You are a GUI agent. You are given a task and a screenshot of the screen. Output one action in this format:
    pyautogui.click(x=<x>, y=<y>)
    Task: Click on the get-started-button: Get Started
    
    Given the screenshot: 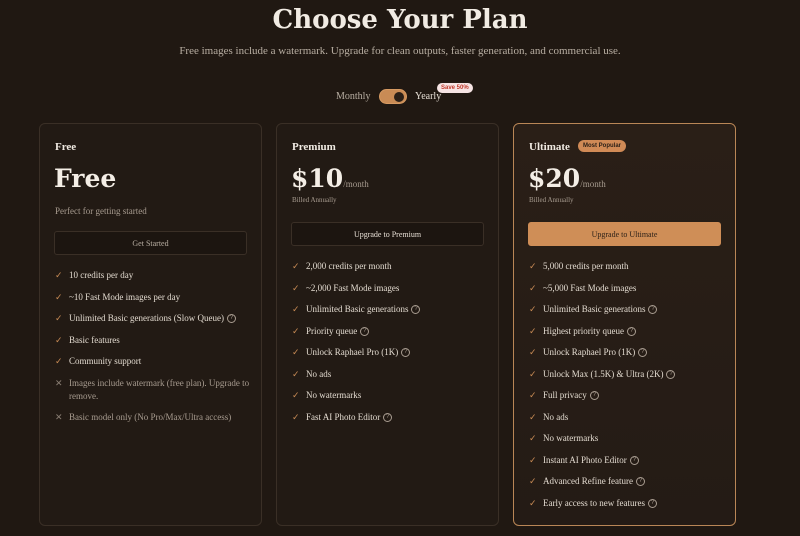 What is the action you would take?
    pyautogui.click(x=150, y=243)
    